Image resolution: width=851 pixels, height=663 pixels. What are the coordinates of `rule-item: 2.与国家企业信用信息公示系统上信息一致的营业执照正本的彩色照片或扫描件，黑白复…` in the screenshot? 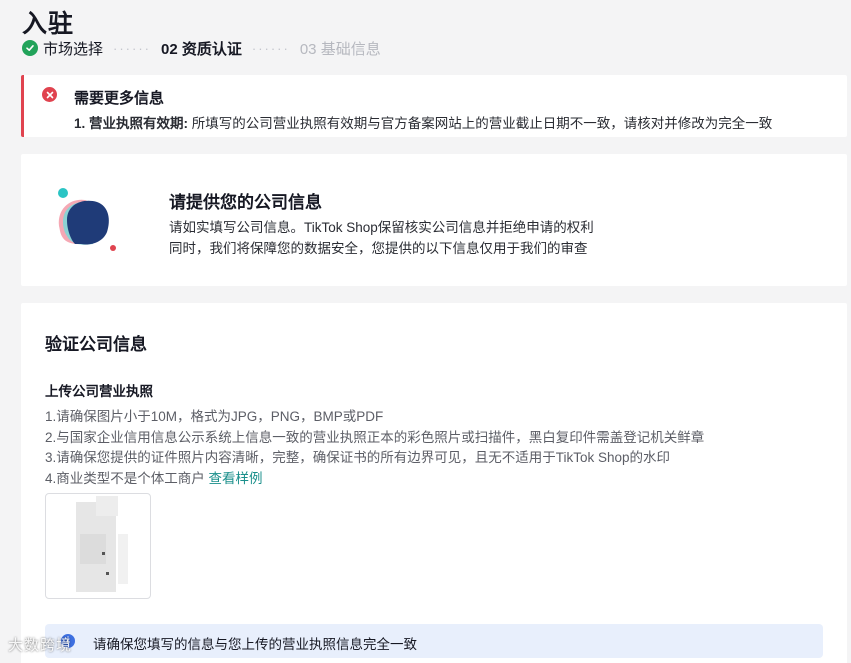 It's located at (375, 437).